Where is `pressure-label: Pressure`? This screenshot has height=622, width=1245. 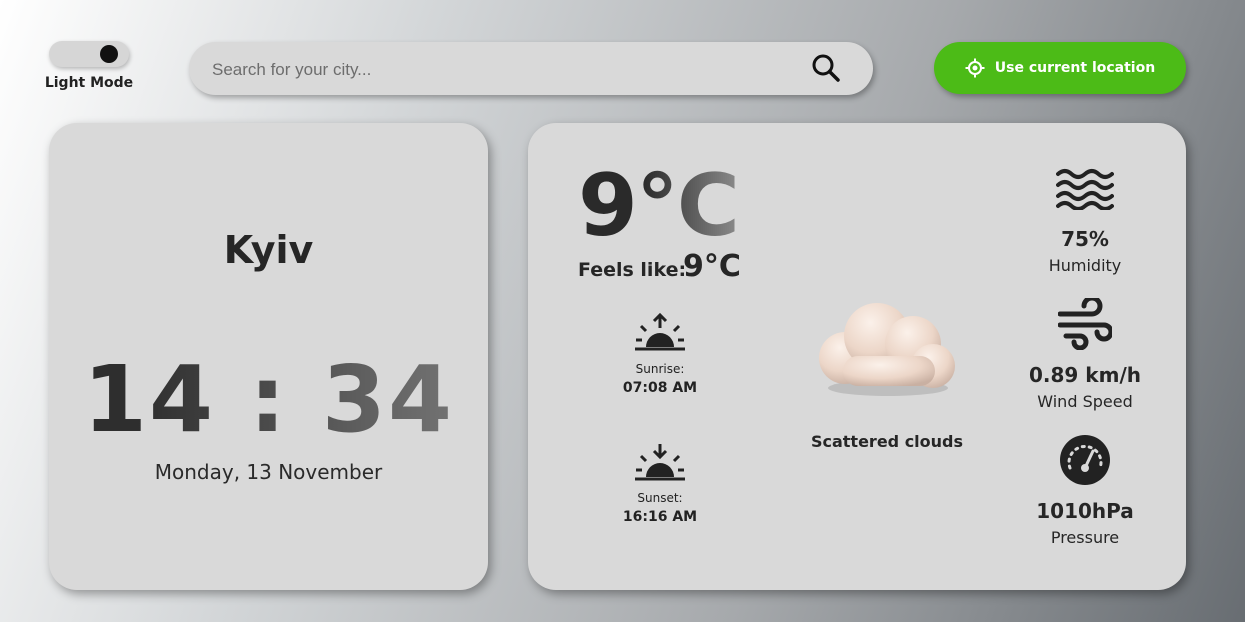 pressure-label: Pressure is located at coordinates (1085, 537).